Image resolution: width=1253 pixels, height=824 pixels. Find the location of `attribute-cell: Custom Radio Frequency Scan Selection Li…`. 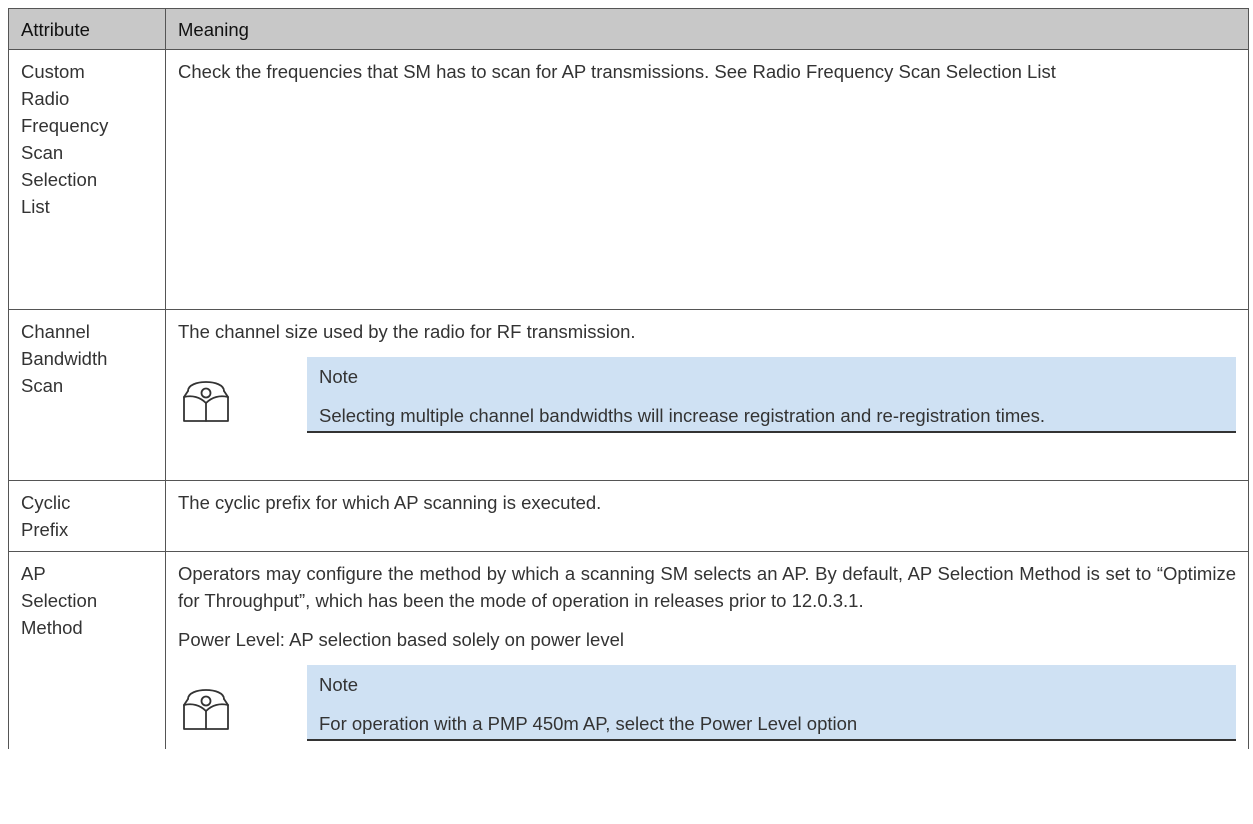

attribute-cell: Custom Radio Frequency Scan Selection Li… is located at coordinates (87, 179).